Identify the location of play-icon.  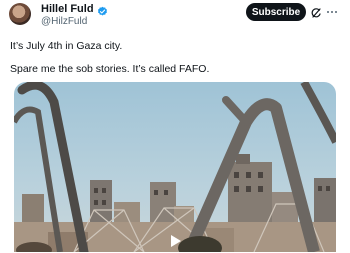
(176, 241).